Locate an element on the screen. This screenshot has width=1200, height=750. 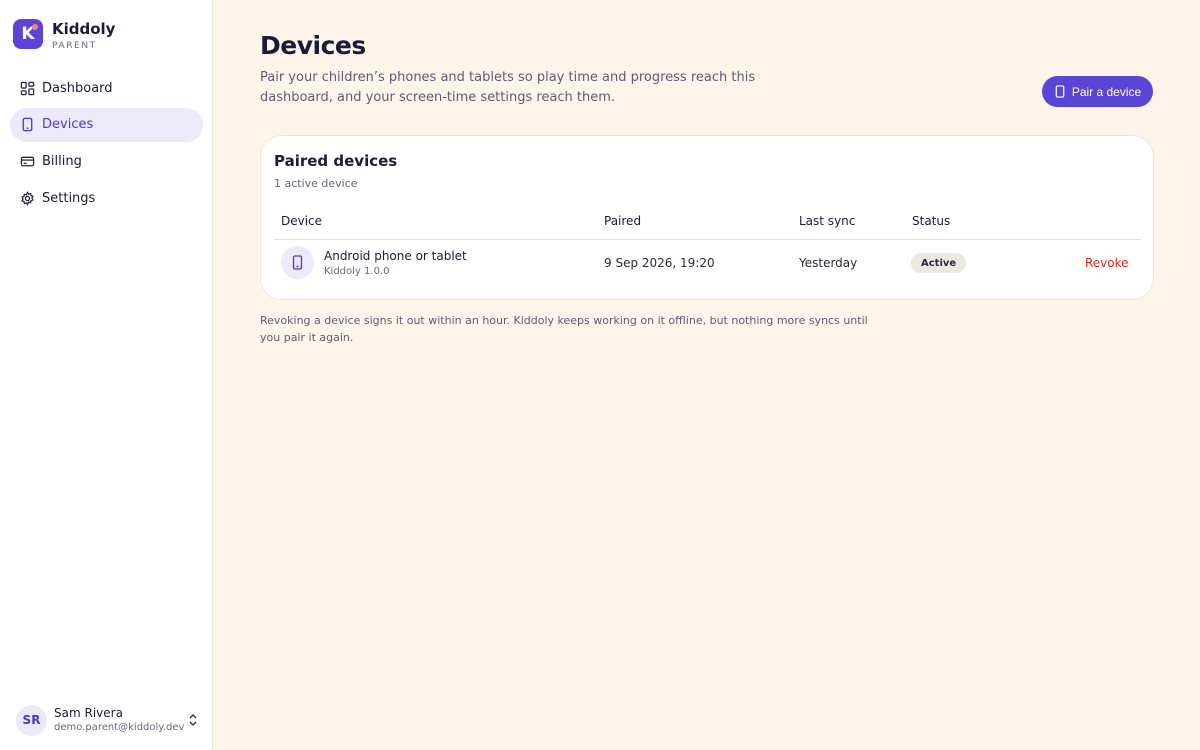
sidebar-item-devices: Devices is located at coordinates (106, 124).